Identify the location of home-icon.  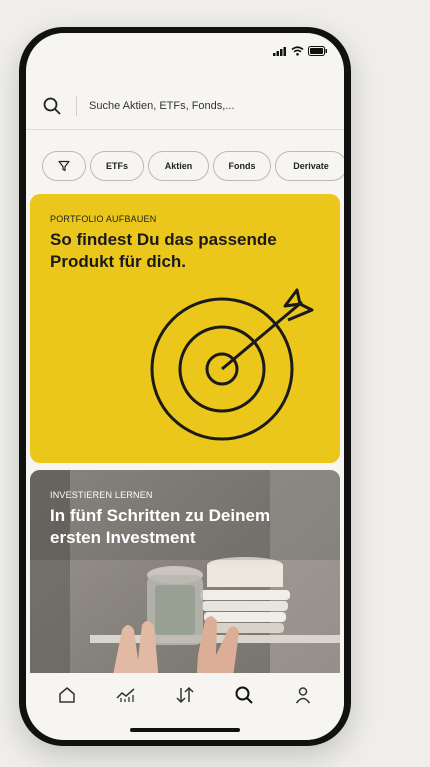
(67, 695).